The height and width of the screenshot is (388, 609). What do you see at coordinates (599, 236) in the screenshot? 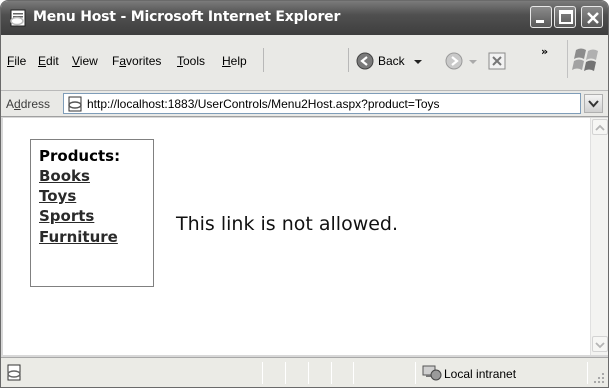
I see `vertical-scrollbar` at bounding box center [599, 236].